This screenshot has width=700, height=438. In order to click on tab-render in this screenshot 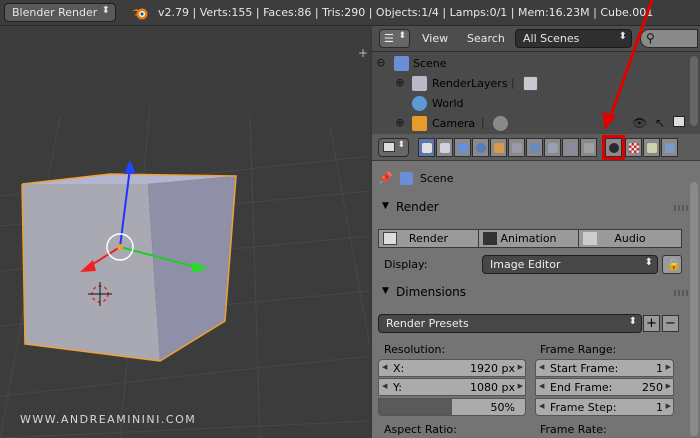, I will do `click(426, 147)`.